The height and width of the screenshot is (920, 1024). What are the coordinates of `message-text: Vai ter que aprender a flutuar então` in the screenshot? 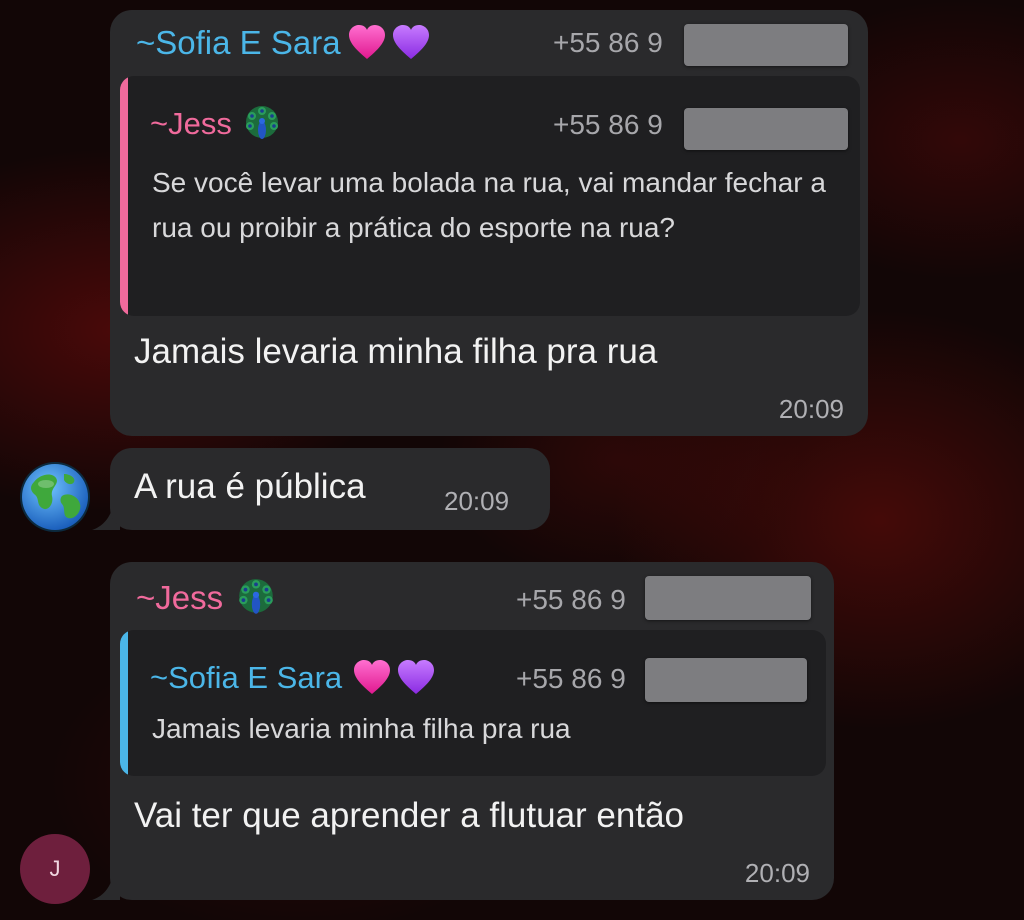 It's located at (409, 815).